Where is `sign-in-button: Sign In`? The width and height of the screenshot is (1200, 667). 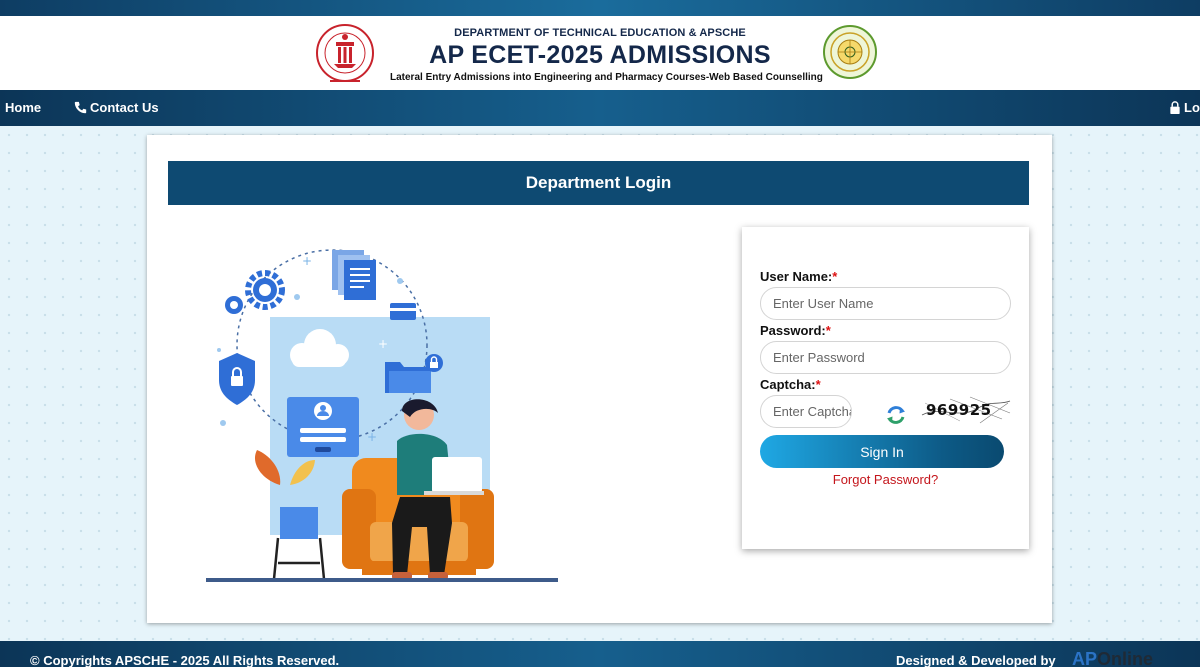
sign-in-button: Sign In is located at coordinates (882, 451).